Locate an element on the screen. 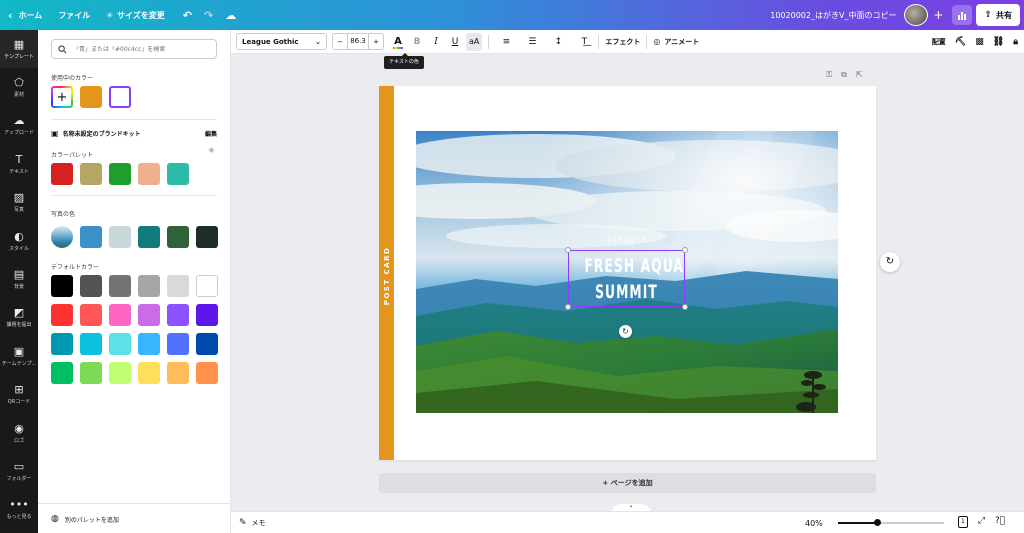  brand-kit-edit-link: 編集 is located at coordinates (211, 133).